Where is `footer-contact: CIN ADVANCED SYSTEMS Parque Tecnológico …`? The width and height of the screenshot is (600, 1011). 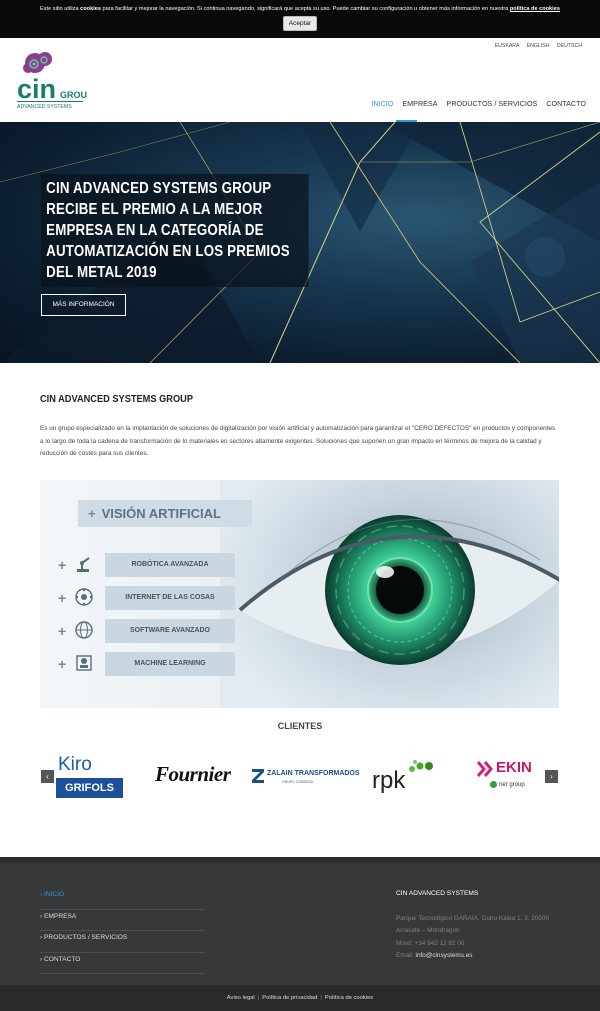
footer-contact: CIN ADVANCED SYSTEMS Parque Tecnológico … is located at coordinates (486, 926).